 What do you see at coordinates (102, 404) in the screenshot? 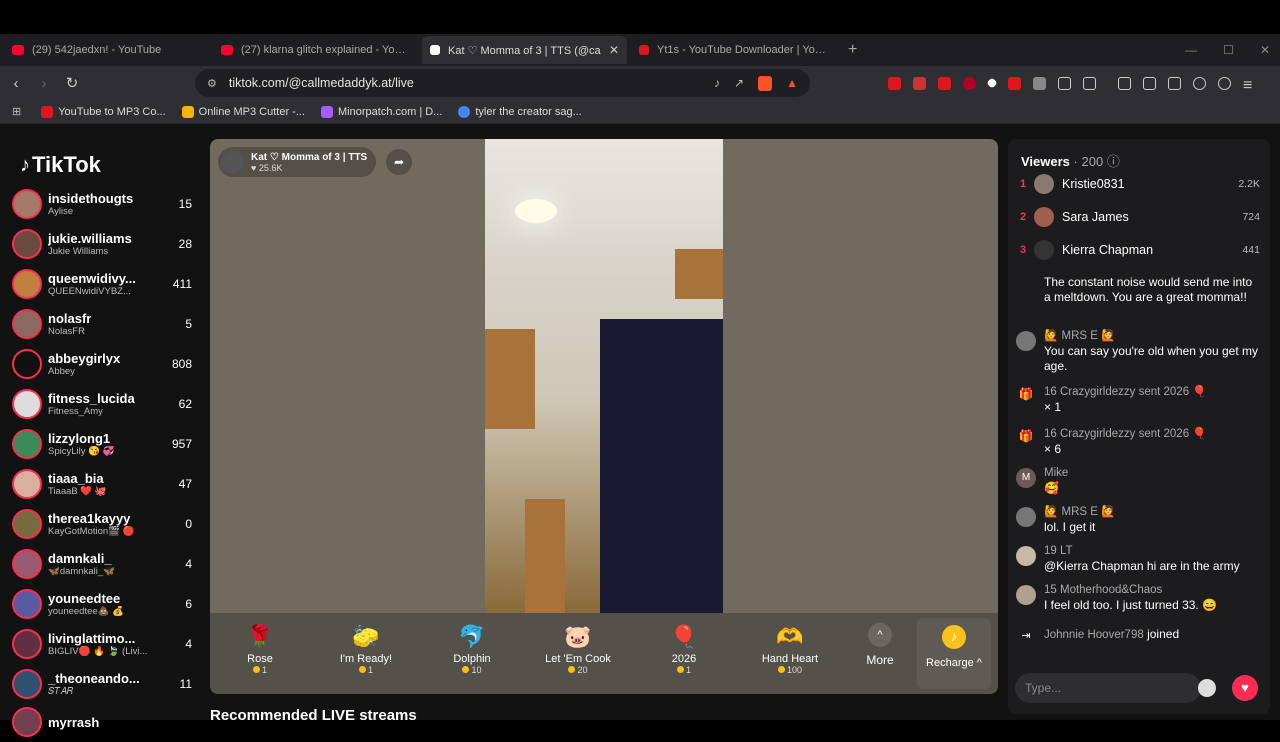
I see `sidebar-account: fitness_lucida Fitness_Amy 62` at bounding box center [102, 404].